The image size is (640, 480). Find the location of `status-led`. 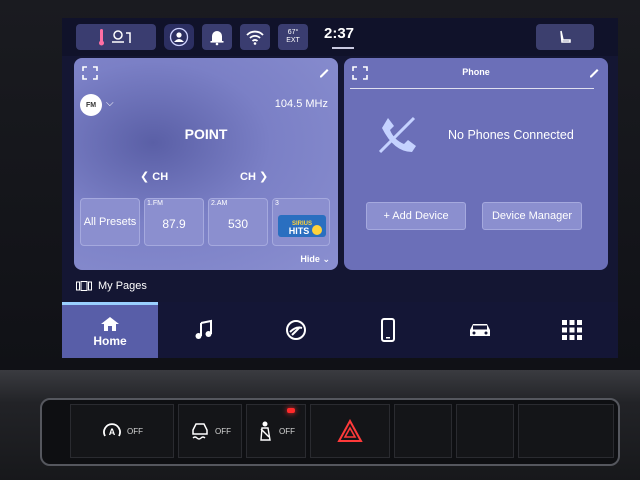

status-led is located at coordinates (291, 410).